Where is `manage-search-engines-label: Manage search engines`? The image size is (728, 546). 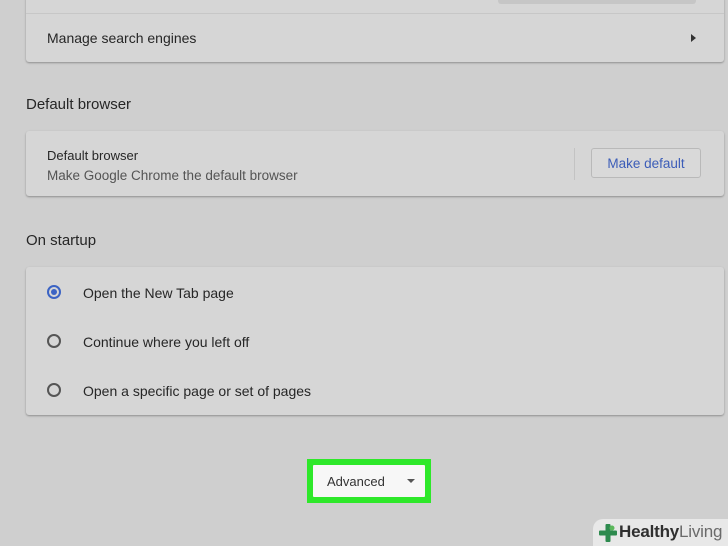 manage-search-engines-label: Manage search engines is located at coordinates (122, 38).